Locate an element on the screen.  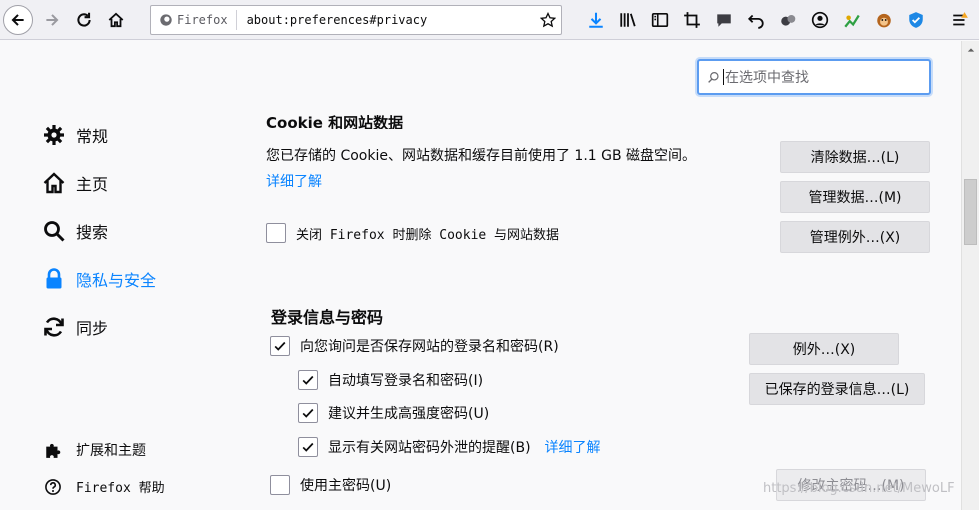
download-icon is located at coordinates (596, 20).